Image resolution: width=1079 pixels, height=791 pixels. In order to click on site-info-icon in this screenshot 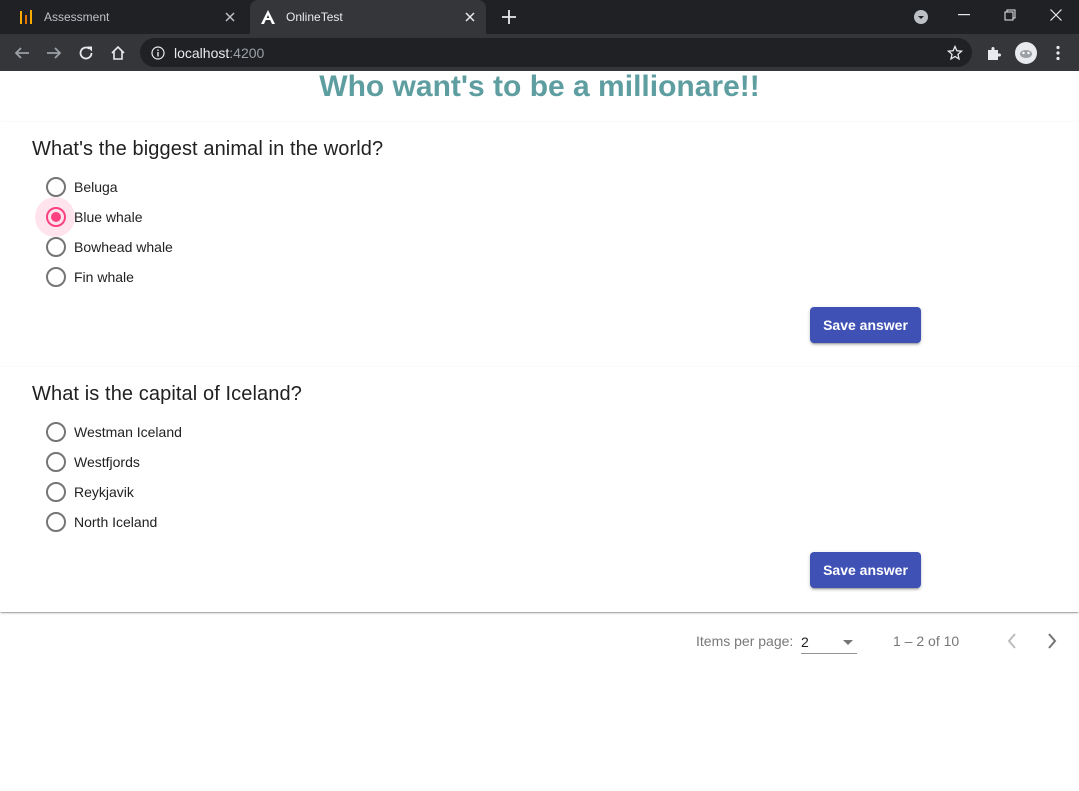, I will do `click(158, 53)`.